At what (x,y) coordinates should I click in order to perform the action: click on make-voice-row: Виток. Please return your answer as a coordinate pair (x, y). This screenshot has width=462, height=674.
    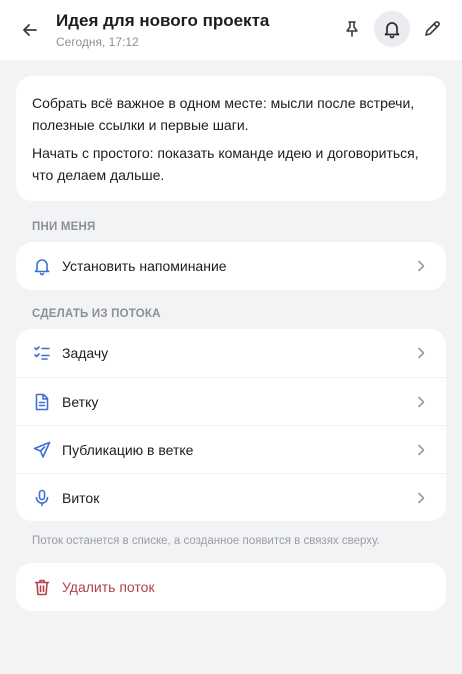
    Looking at the image, I should click on (231, 497).